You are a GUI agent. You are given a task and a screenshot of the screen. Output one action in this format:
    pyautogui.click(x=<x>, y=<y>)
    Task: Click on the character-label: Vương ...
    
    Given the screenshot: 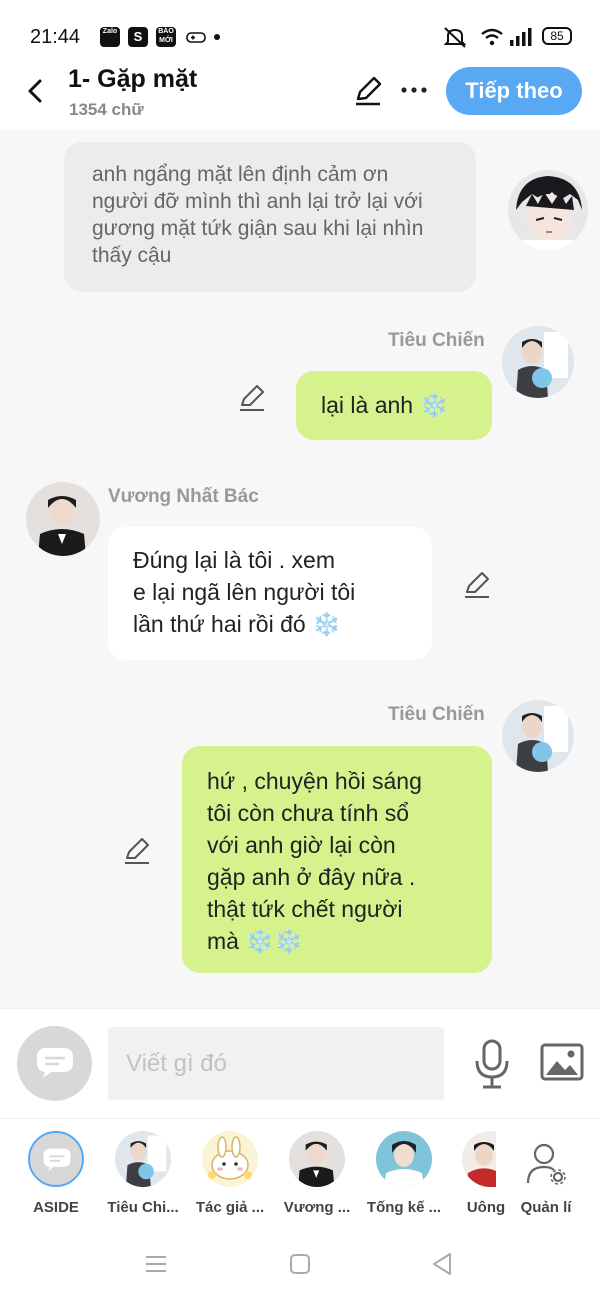 What is the action you would take?
    pyautogui.click(x=317, y=1207)
    